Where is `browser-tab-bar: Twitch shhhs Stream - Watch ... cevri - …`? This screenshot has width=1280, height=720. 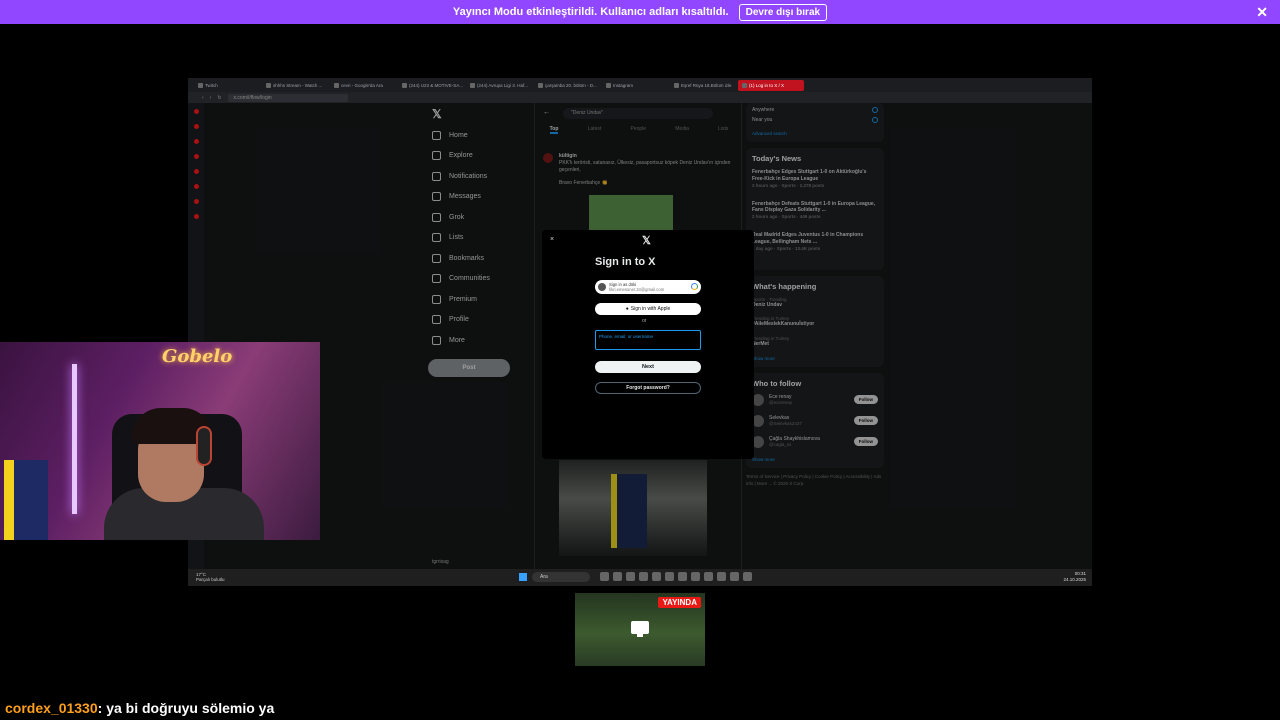 browser-tab-bar: Twitch shhhs Stream - Watch ... cevri - … is located at coordinates (640, 85).